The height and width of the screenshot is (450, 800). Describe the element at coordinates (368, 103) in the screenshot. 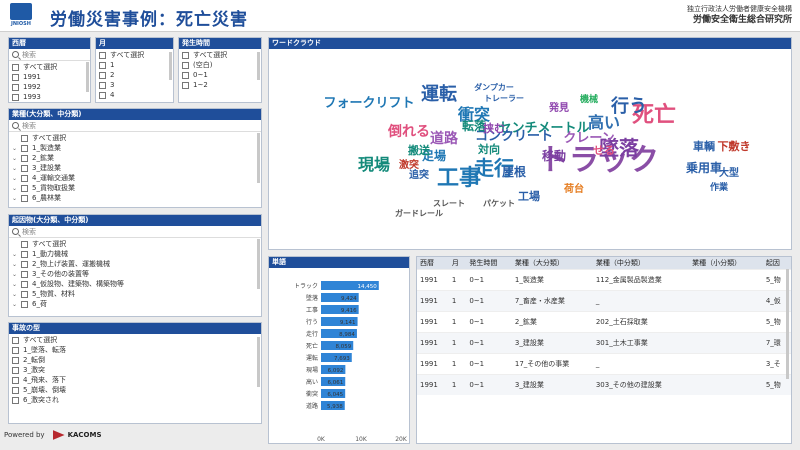

I see `word: フォークリフト` at that location.